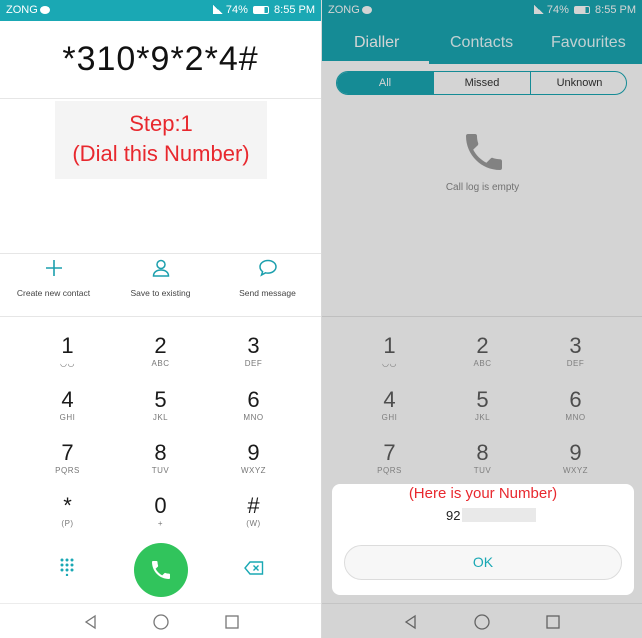 Image resolution: width=642 pixels, height=638 pixels. I want to click on dialer-bottom-row, so click(160, 570).